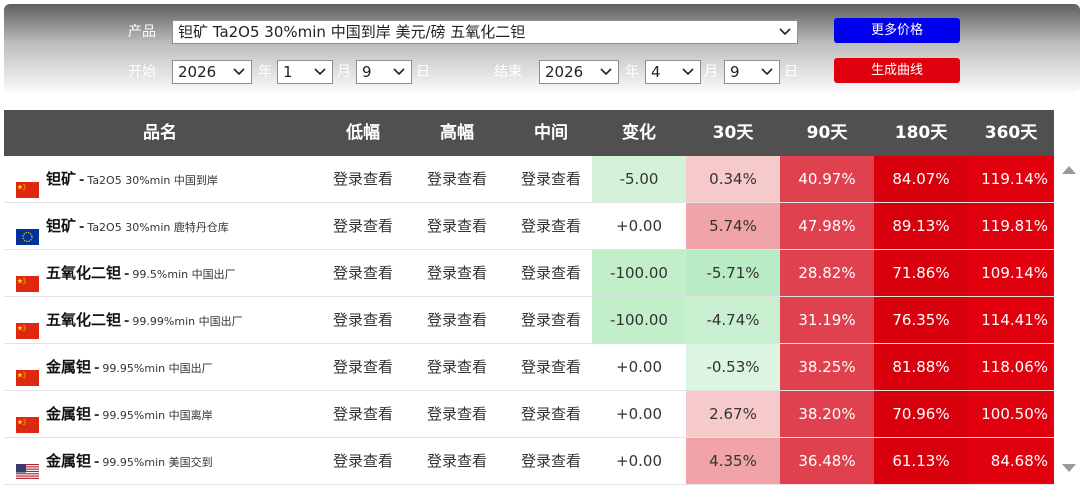 The width and height of the screenshot is (1080, 498). What do you see at coordinates (921, 179) in the screenshot?
I see `d180-cell: 84.07%` at bounding box center [921, 179].